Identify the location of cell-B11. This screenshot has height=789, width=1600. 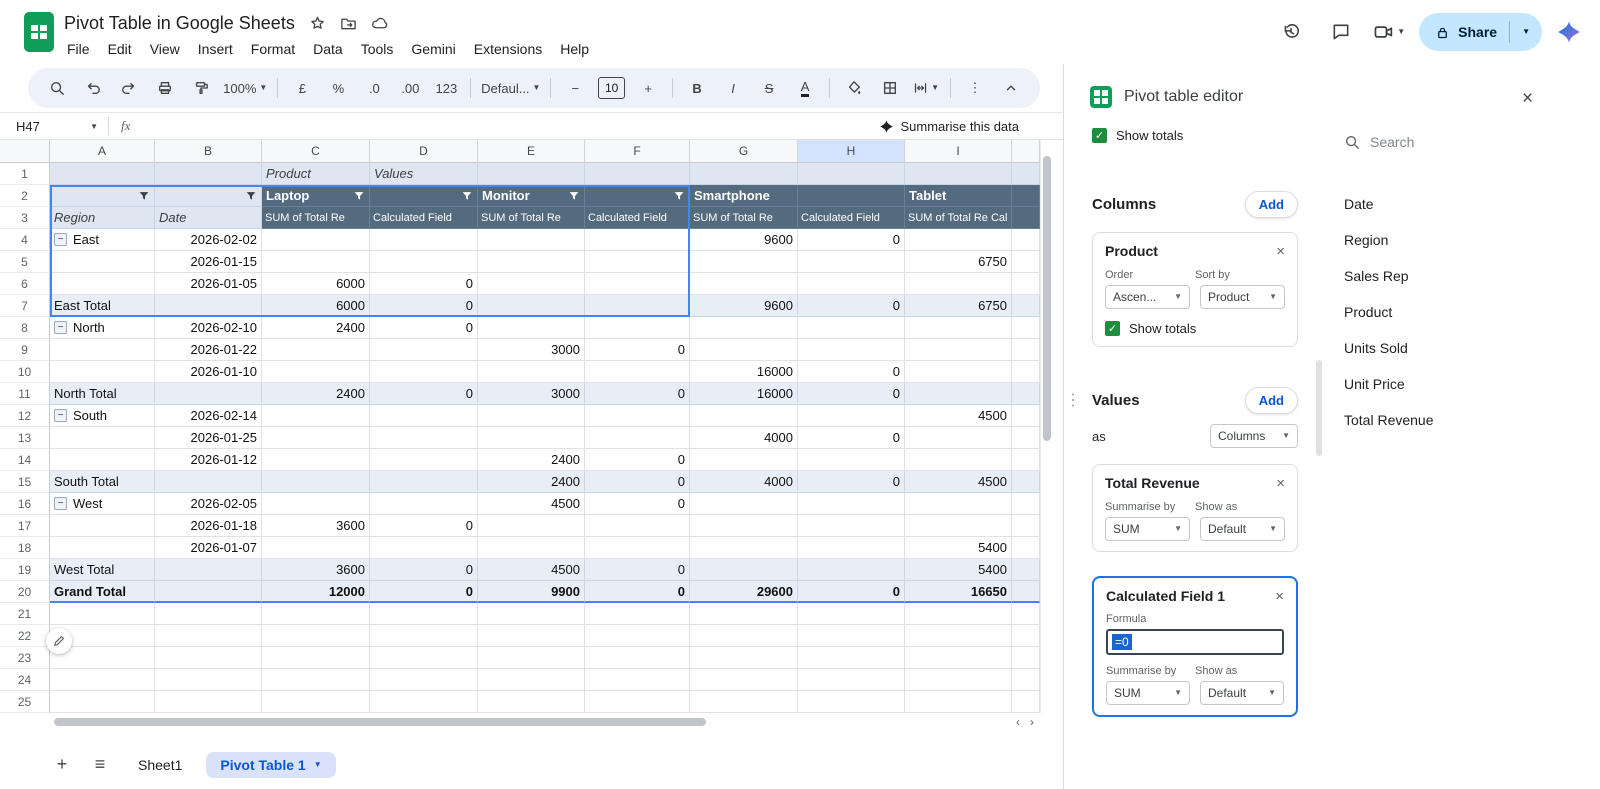
(208, 394).